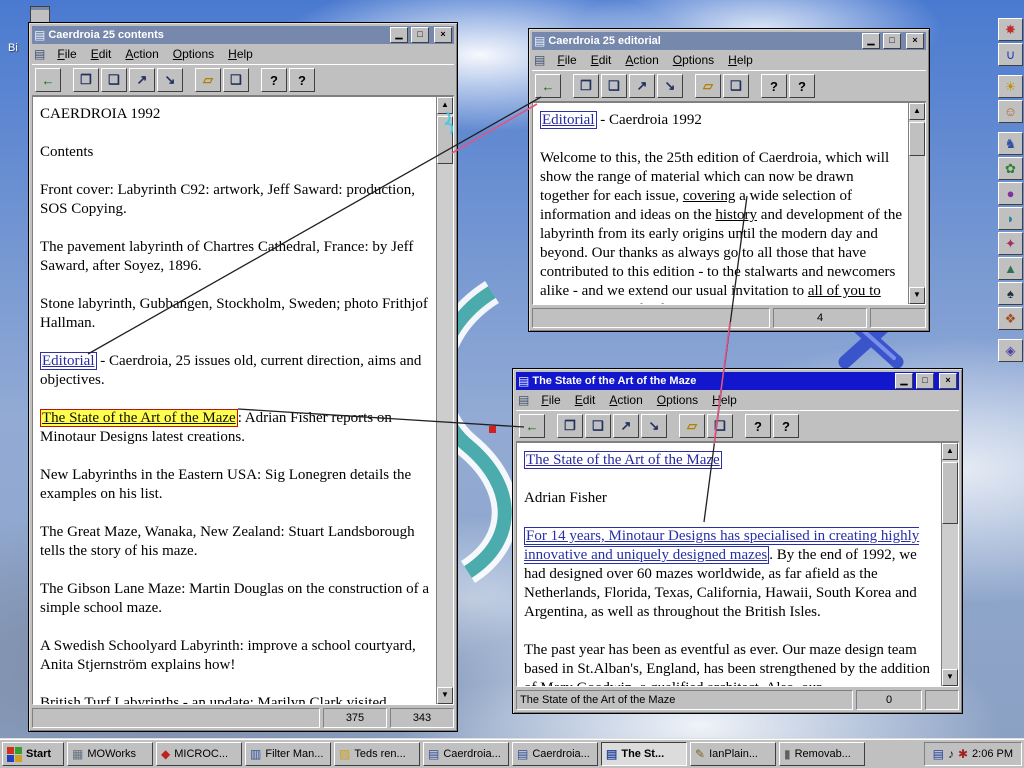 The width and height of the screenshot is (1024, 768). What do you see at coordinates (737, 381) in the screenshot?
I see `titlebar-maze: ▤ The State of the Art of the Maze ▁ □ ×` at bounding box center [737, 381].